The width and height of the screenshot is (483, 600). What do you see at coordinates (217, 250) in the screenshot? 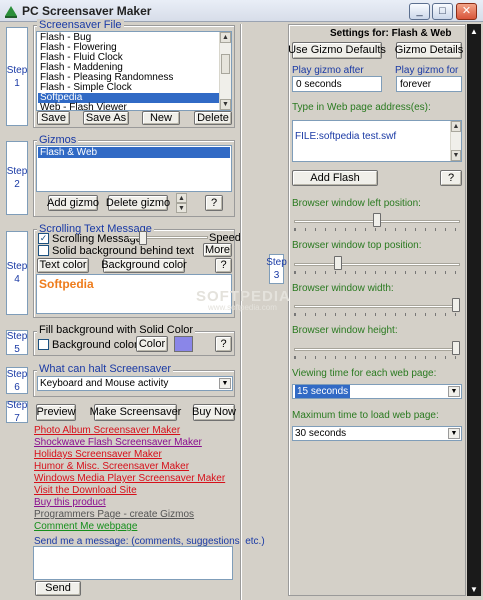
I see `more-button: More` at bounding box center [217, 250].